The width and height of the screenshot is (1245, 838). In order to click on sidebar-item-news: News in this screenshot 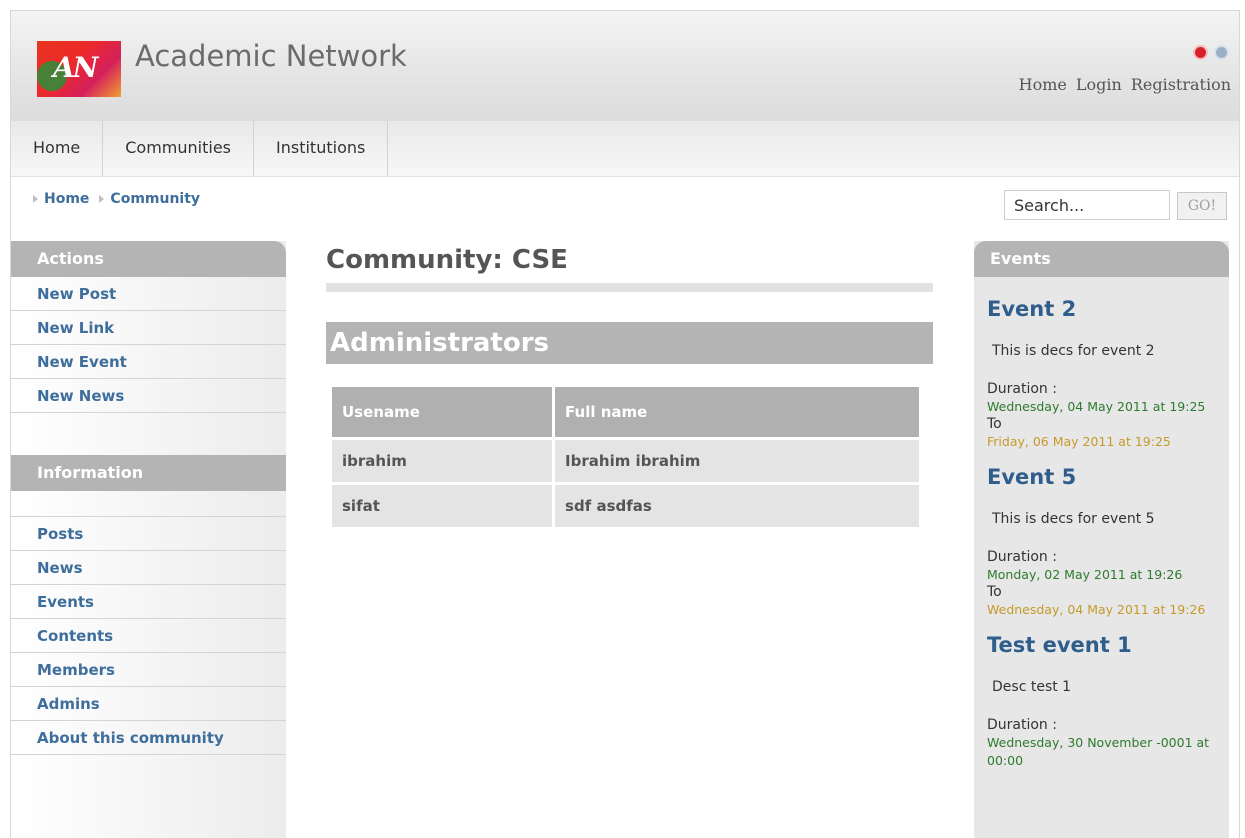, I will do `click(148, 568)`.